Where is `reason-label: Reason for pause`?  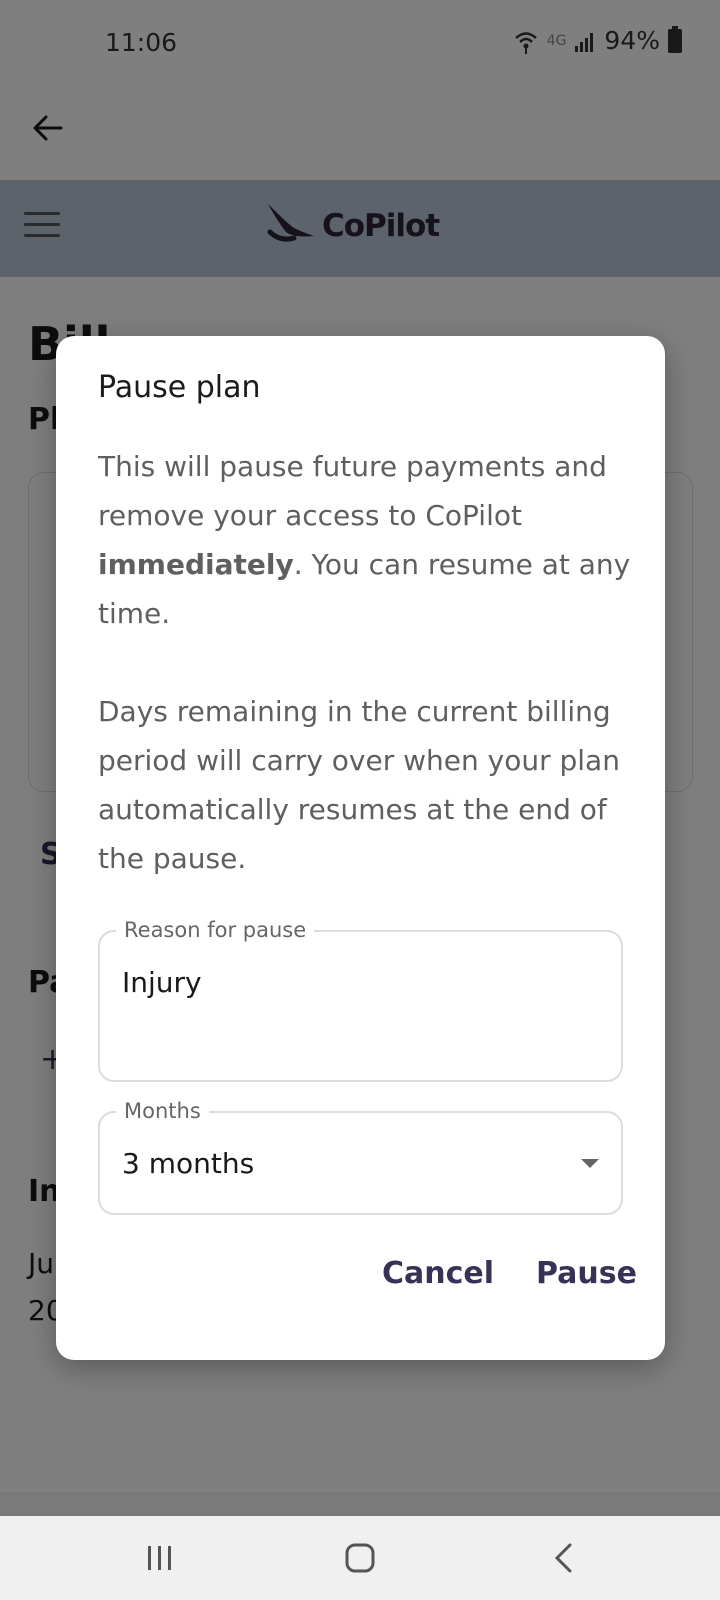 reason-label: Reason for pause is located at coordinates (215, 930).